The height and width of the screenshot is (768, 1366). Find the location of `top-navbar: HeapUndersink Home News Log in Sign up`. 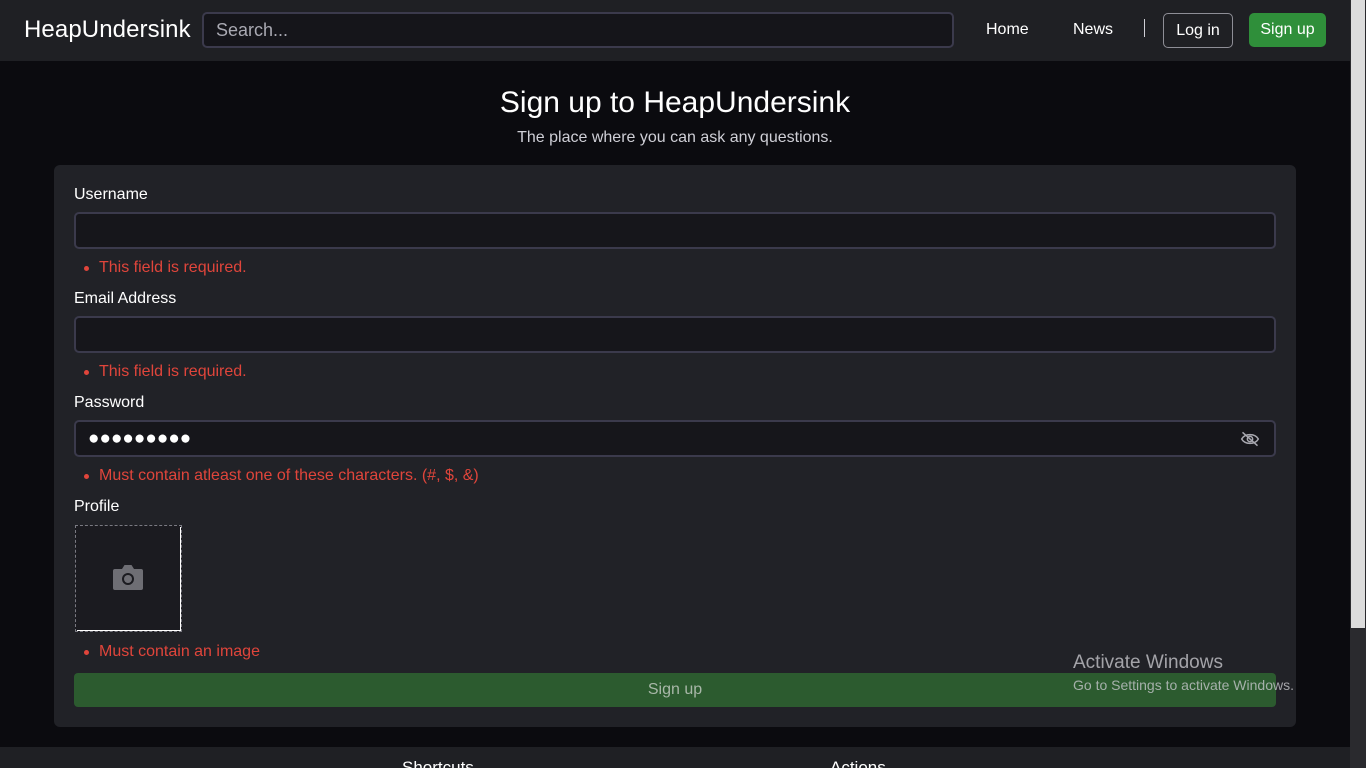

top-navbar: HeapUndersink Home News Log in Sign up is located at coordinates (675, 30).